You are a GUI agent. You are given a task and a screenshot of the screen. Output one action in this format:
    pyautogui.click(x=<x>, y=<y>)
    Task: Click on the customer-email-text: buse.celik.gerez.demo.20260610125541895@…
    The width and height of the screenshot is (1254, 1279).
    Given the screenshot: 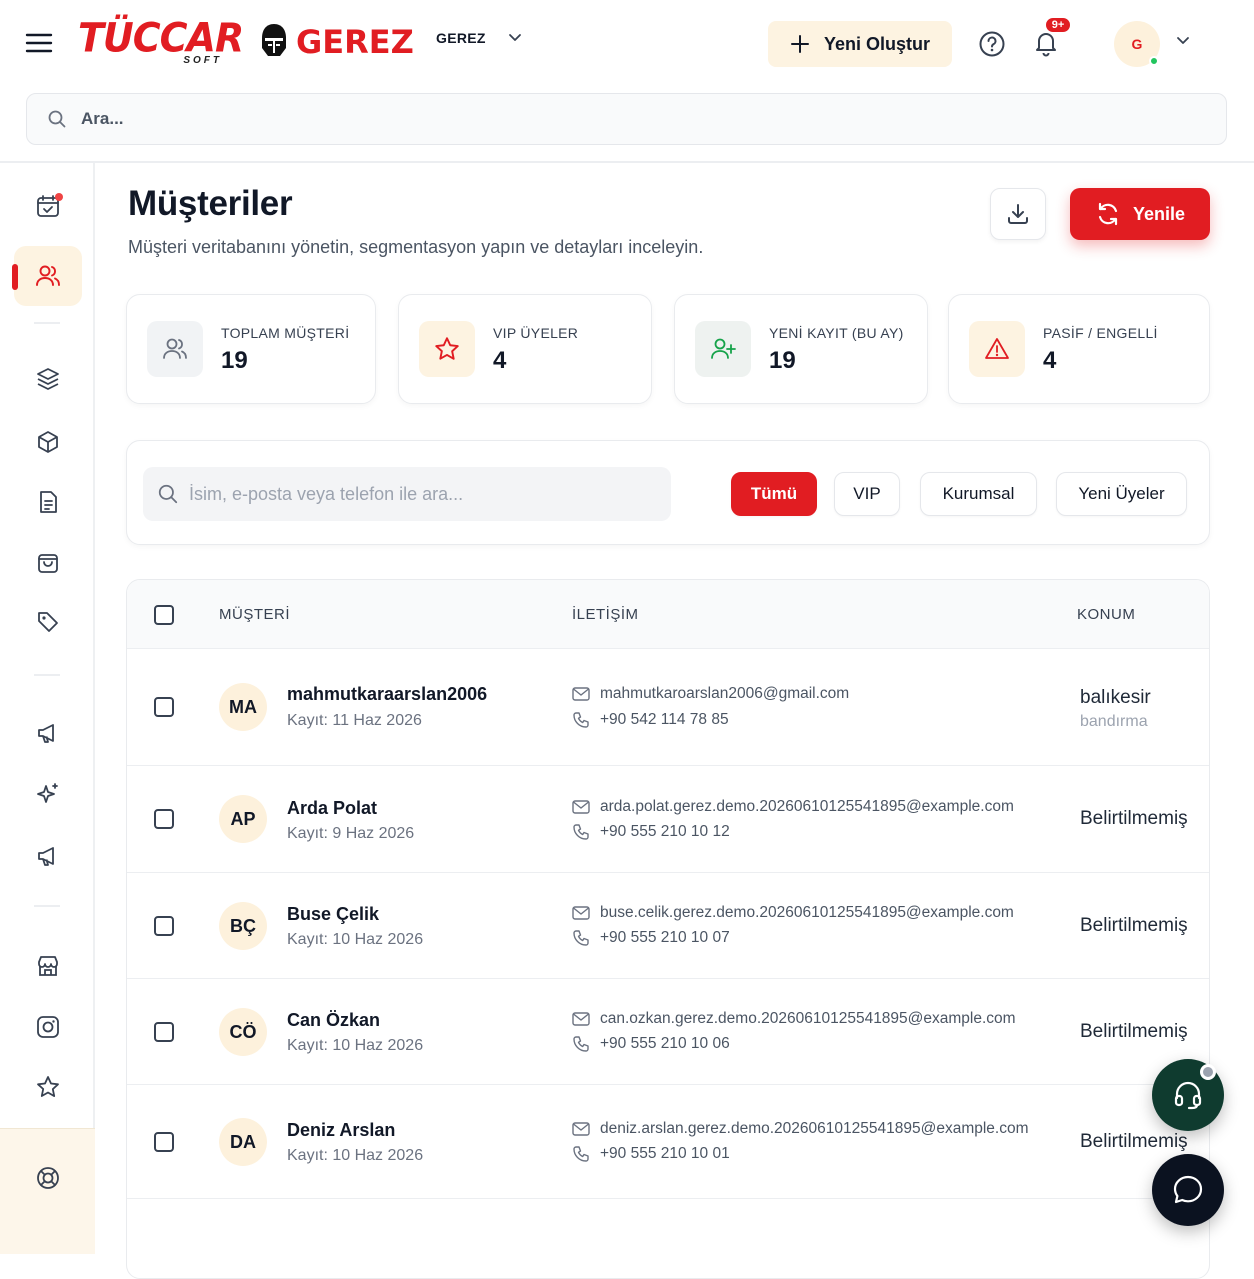 What is the action you would take?
    pyautogui.click(x=807, y=912)
    